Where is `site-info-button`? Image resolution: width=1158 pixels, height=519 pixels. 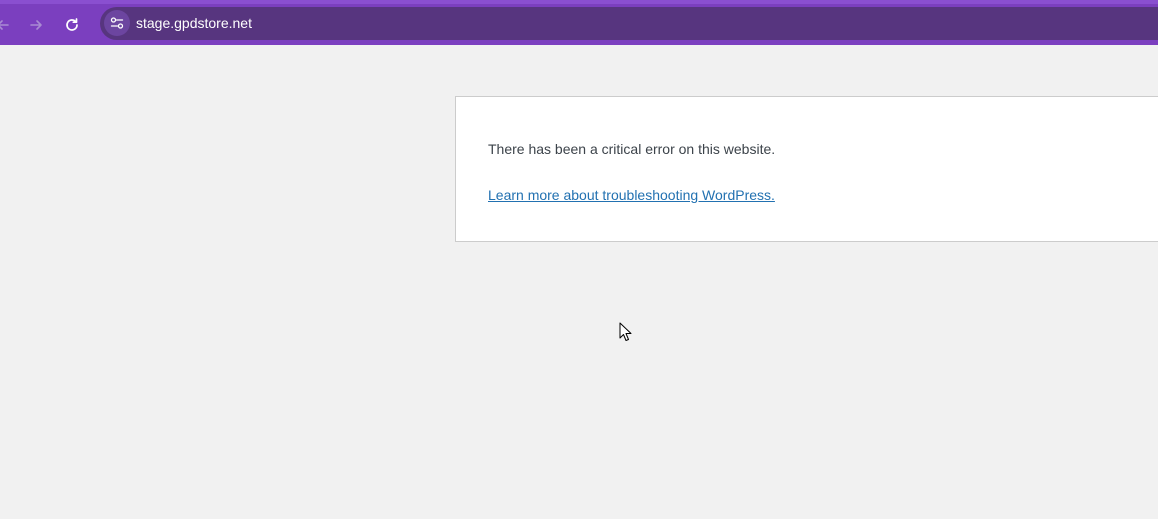
site-info-button is located at coordinates (117, 23).